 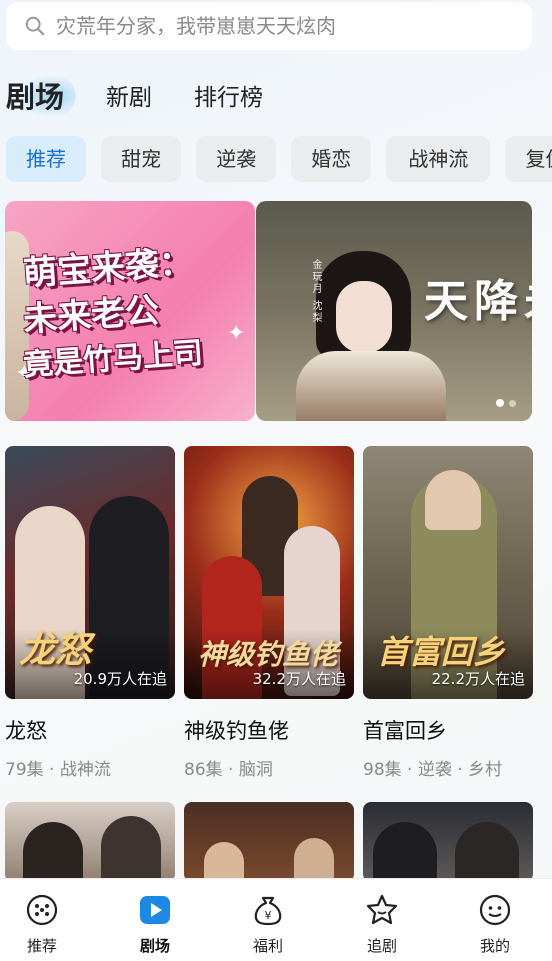 I want to click on top-tabs: 剧场 新剧 排行榜, so click(x=276, y=97).